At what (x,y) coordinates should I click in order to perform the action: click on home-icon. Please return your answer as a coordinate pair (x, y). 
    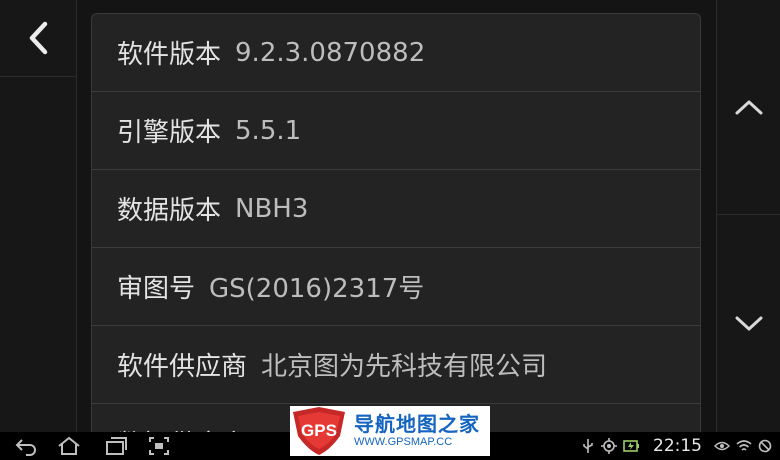
    Looking at the image, I should click on (69, 446).